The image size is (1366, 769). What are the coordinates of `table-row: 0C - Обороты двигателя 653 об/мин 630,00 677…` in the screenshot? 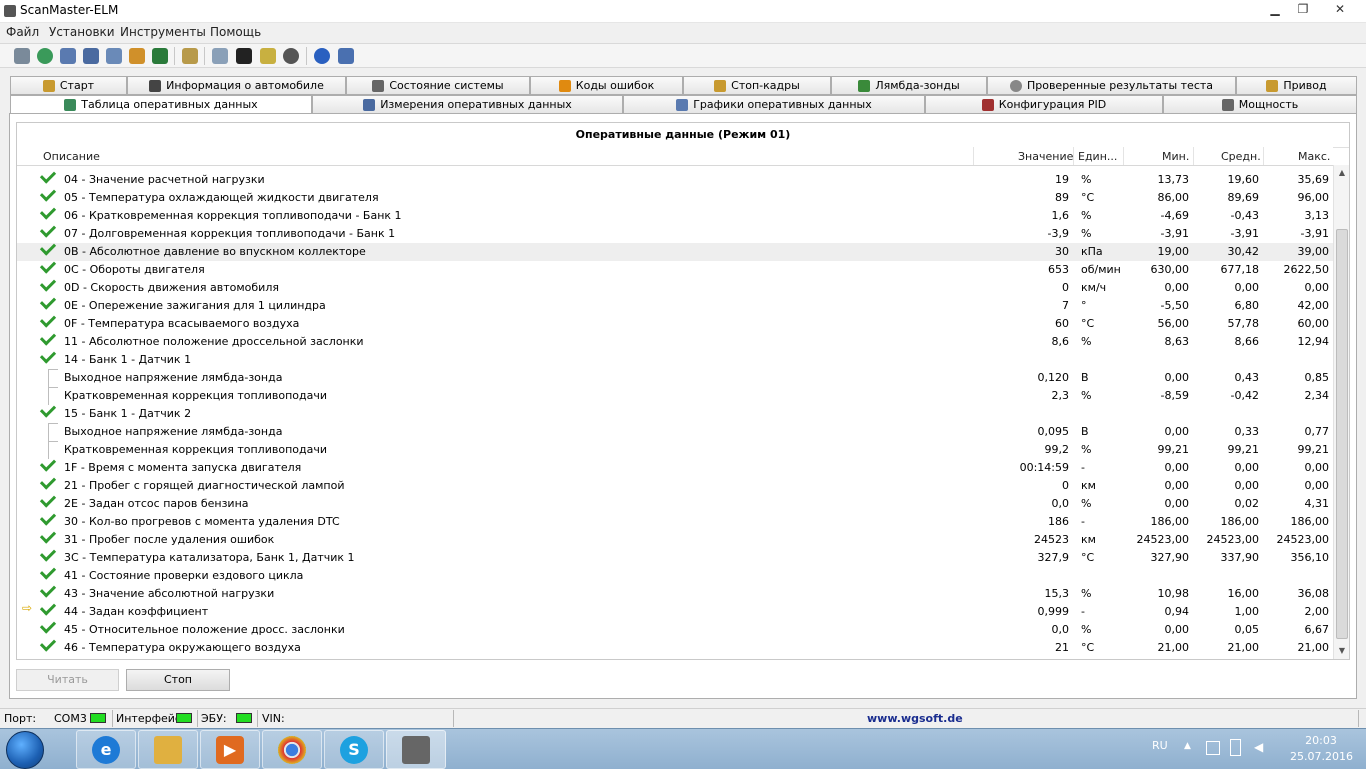 It's located at (675, 268).